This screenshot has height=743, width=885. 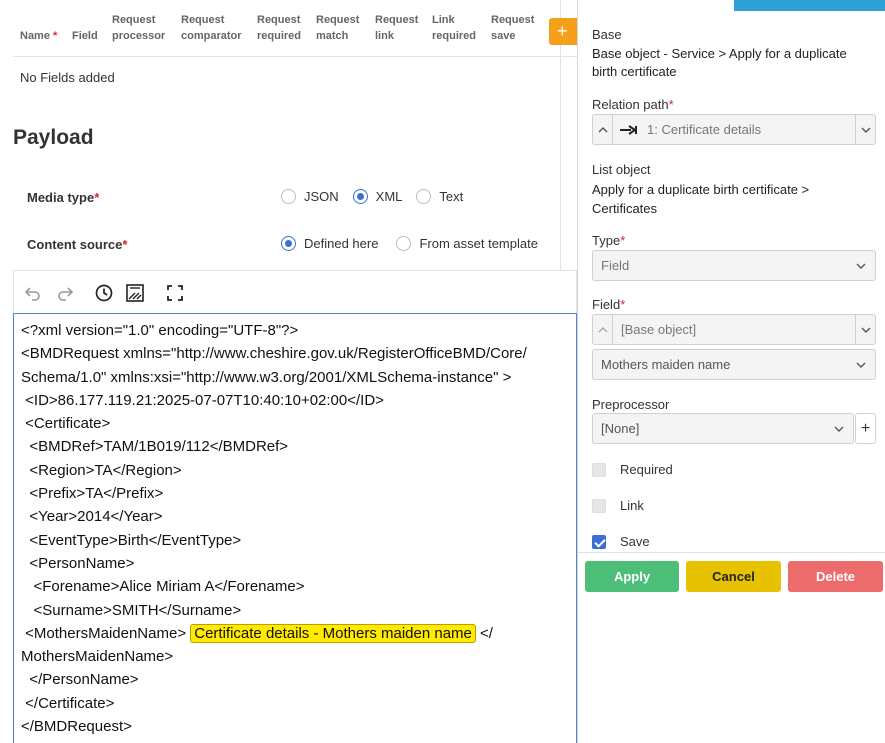 What do you see at coordinates (632, 505) in the screenshot?
I see `link-checkbox-label: Link` at bounding box center [632, 505].